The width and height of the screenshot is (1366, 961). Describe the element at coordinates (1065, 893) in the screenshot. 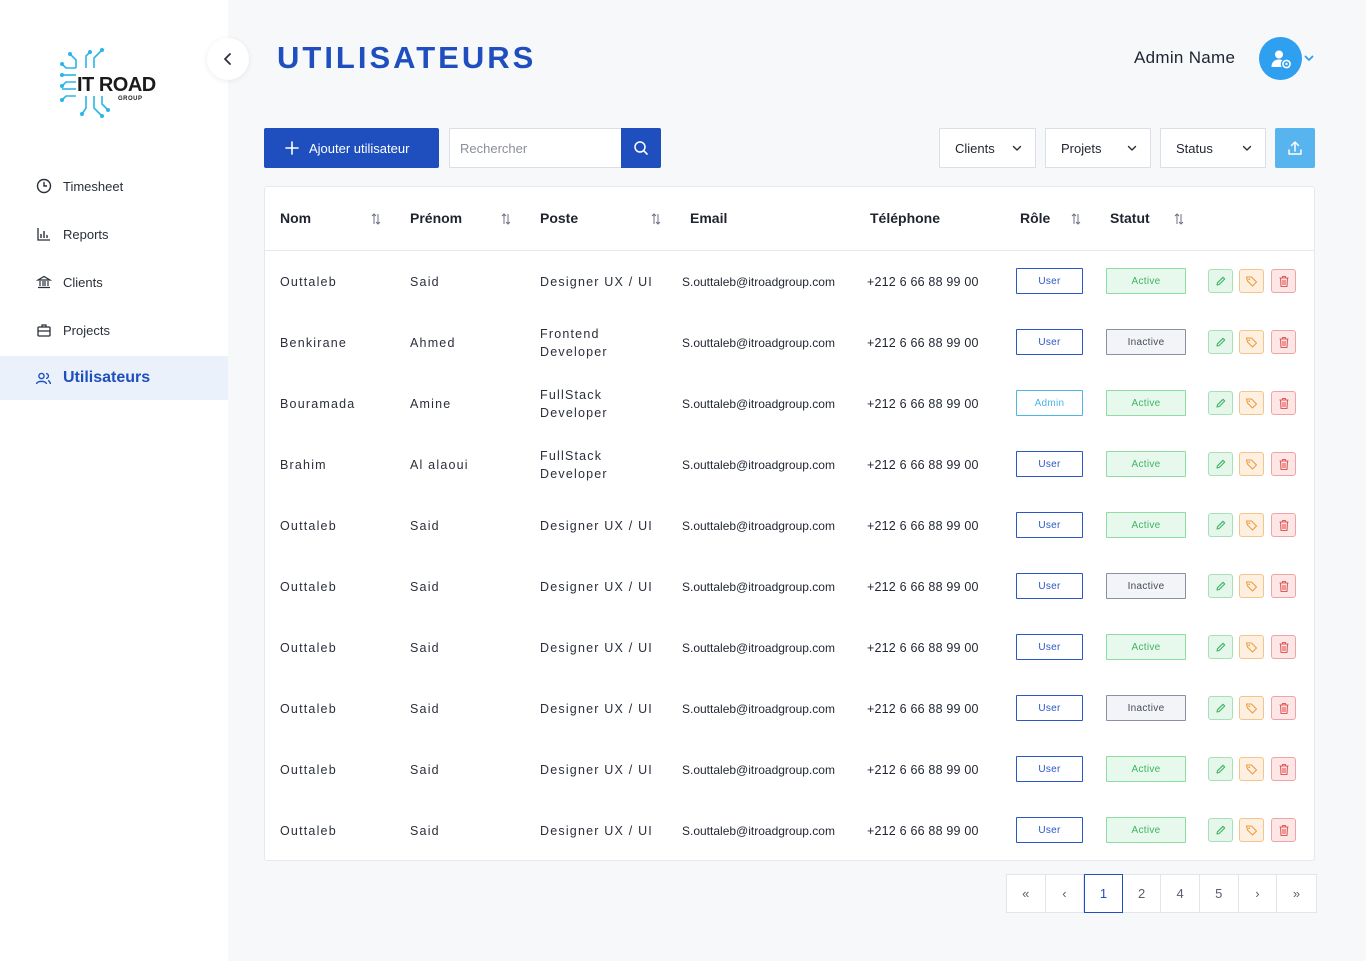

I see `prev-page-button: ‹` at that location.